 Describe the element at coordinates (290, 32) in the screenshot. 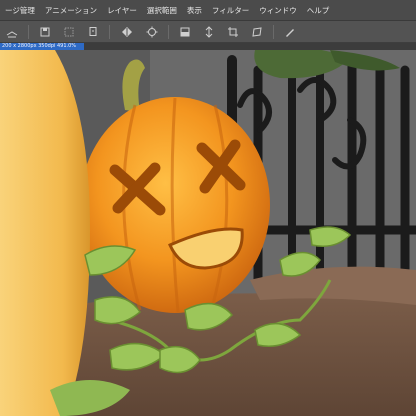

I see `pen-icon` at that location.